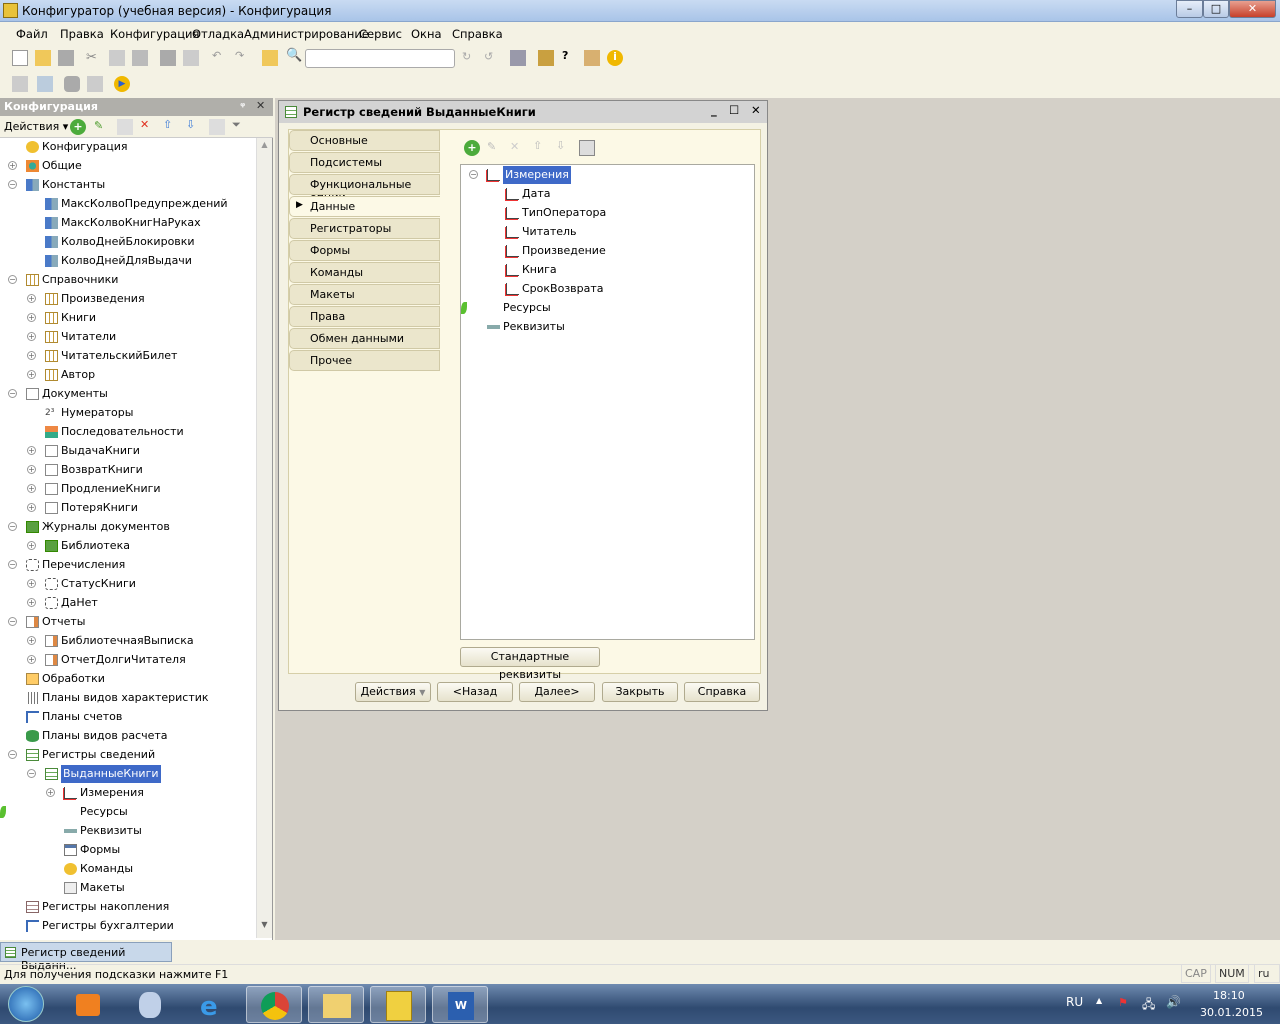 This screenshot has height=1024, width=1280. Describe the element at coordinates (734, 110) in the screenshot. I see `dialog-maximize-button: ☐` at that location.